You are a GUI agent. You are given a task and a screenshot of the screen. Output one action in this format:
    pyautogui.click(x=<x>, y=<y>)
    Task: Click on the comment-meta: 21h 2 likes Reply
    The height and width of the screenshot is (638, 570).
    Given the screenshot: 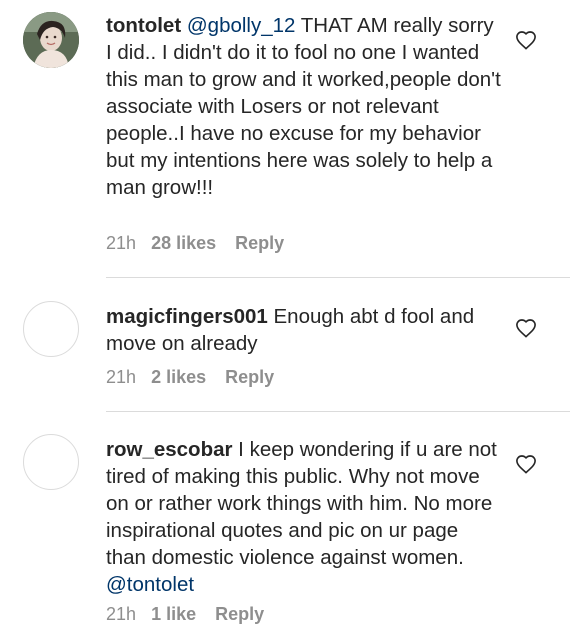 What is the action you would take?
    pyautogui.click(x=197, y=377)
    